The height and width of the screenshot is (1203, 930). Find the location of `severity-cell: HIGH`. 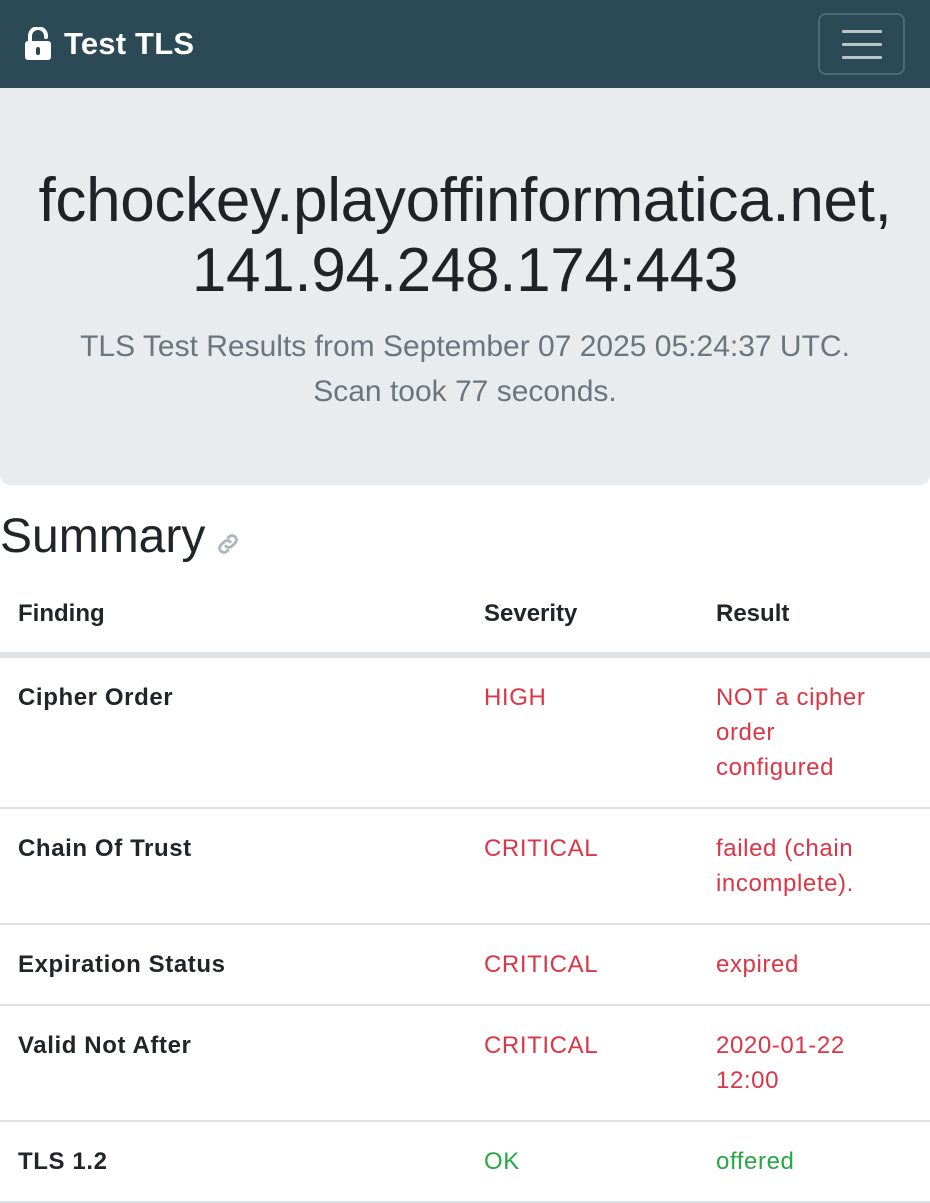

severity-cell: HIGH is located at coordinates (582, 732).